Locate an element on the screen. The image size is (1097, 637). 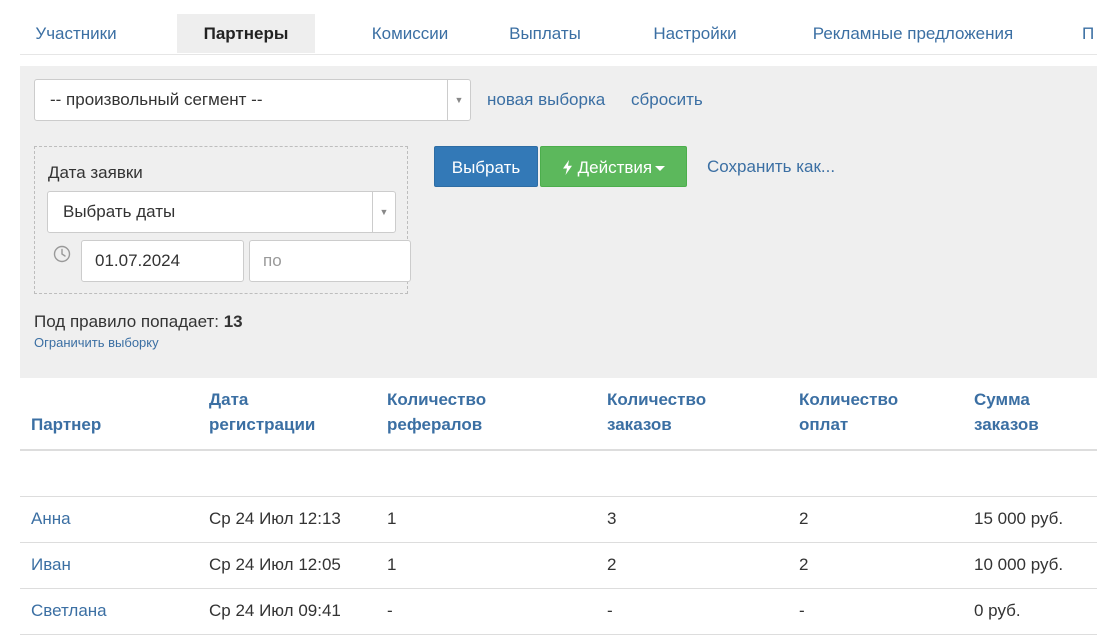
limit-selection-link: Ограничить выборку is located at coordinates (96, 342).